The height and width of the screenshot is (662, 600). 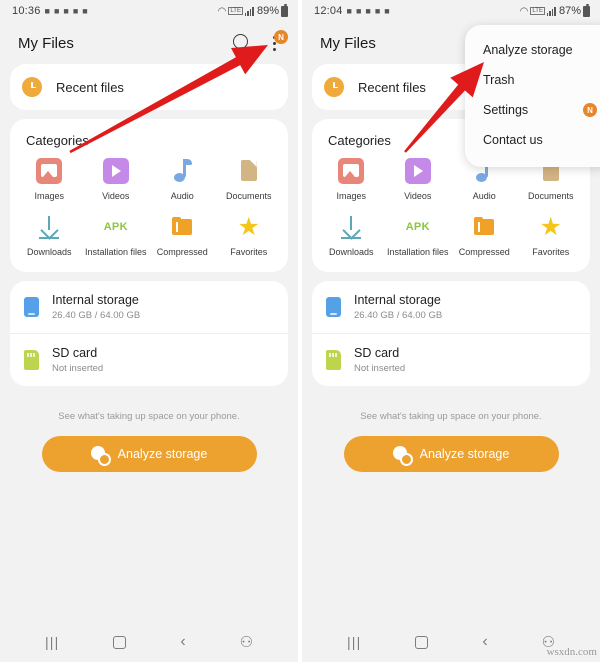 What do you see at coordinates (249, 171) in the screenshot?
I see `documents-icon` at bounding box center [249, 171].